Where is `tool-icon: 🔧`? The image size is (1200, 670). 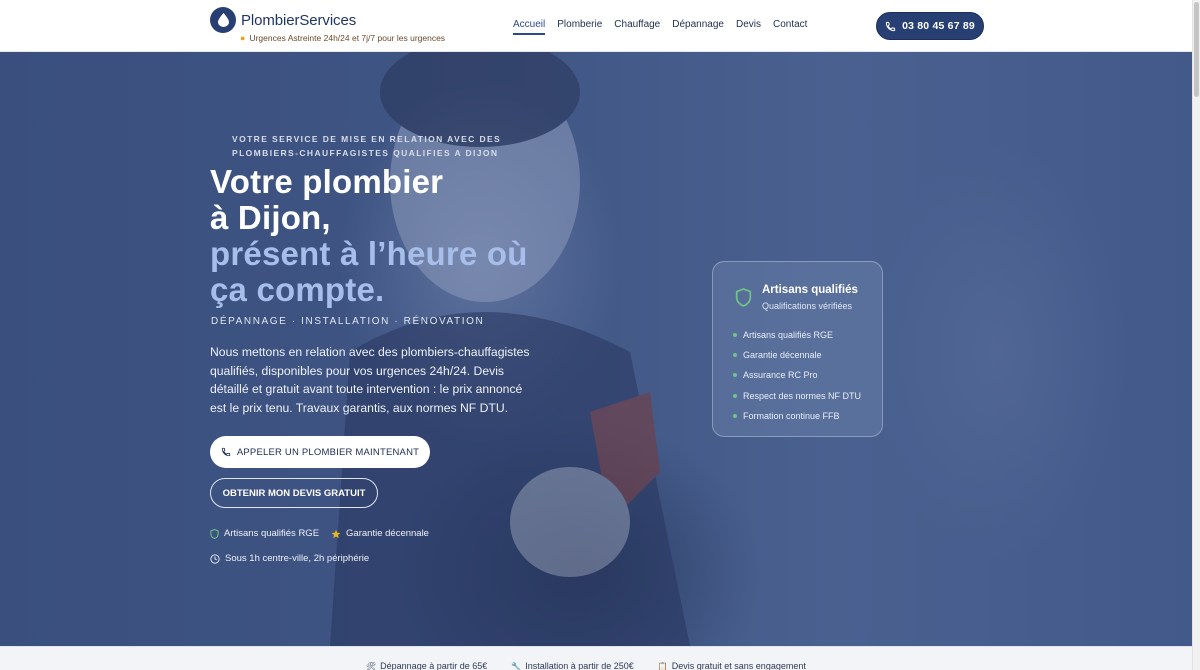 tool-icon: 🔧 is located at coordinates (516, 665).